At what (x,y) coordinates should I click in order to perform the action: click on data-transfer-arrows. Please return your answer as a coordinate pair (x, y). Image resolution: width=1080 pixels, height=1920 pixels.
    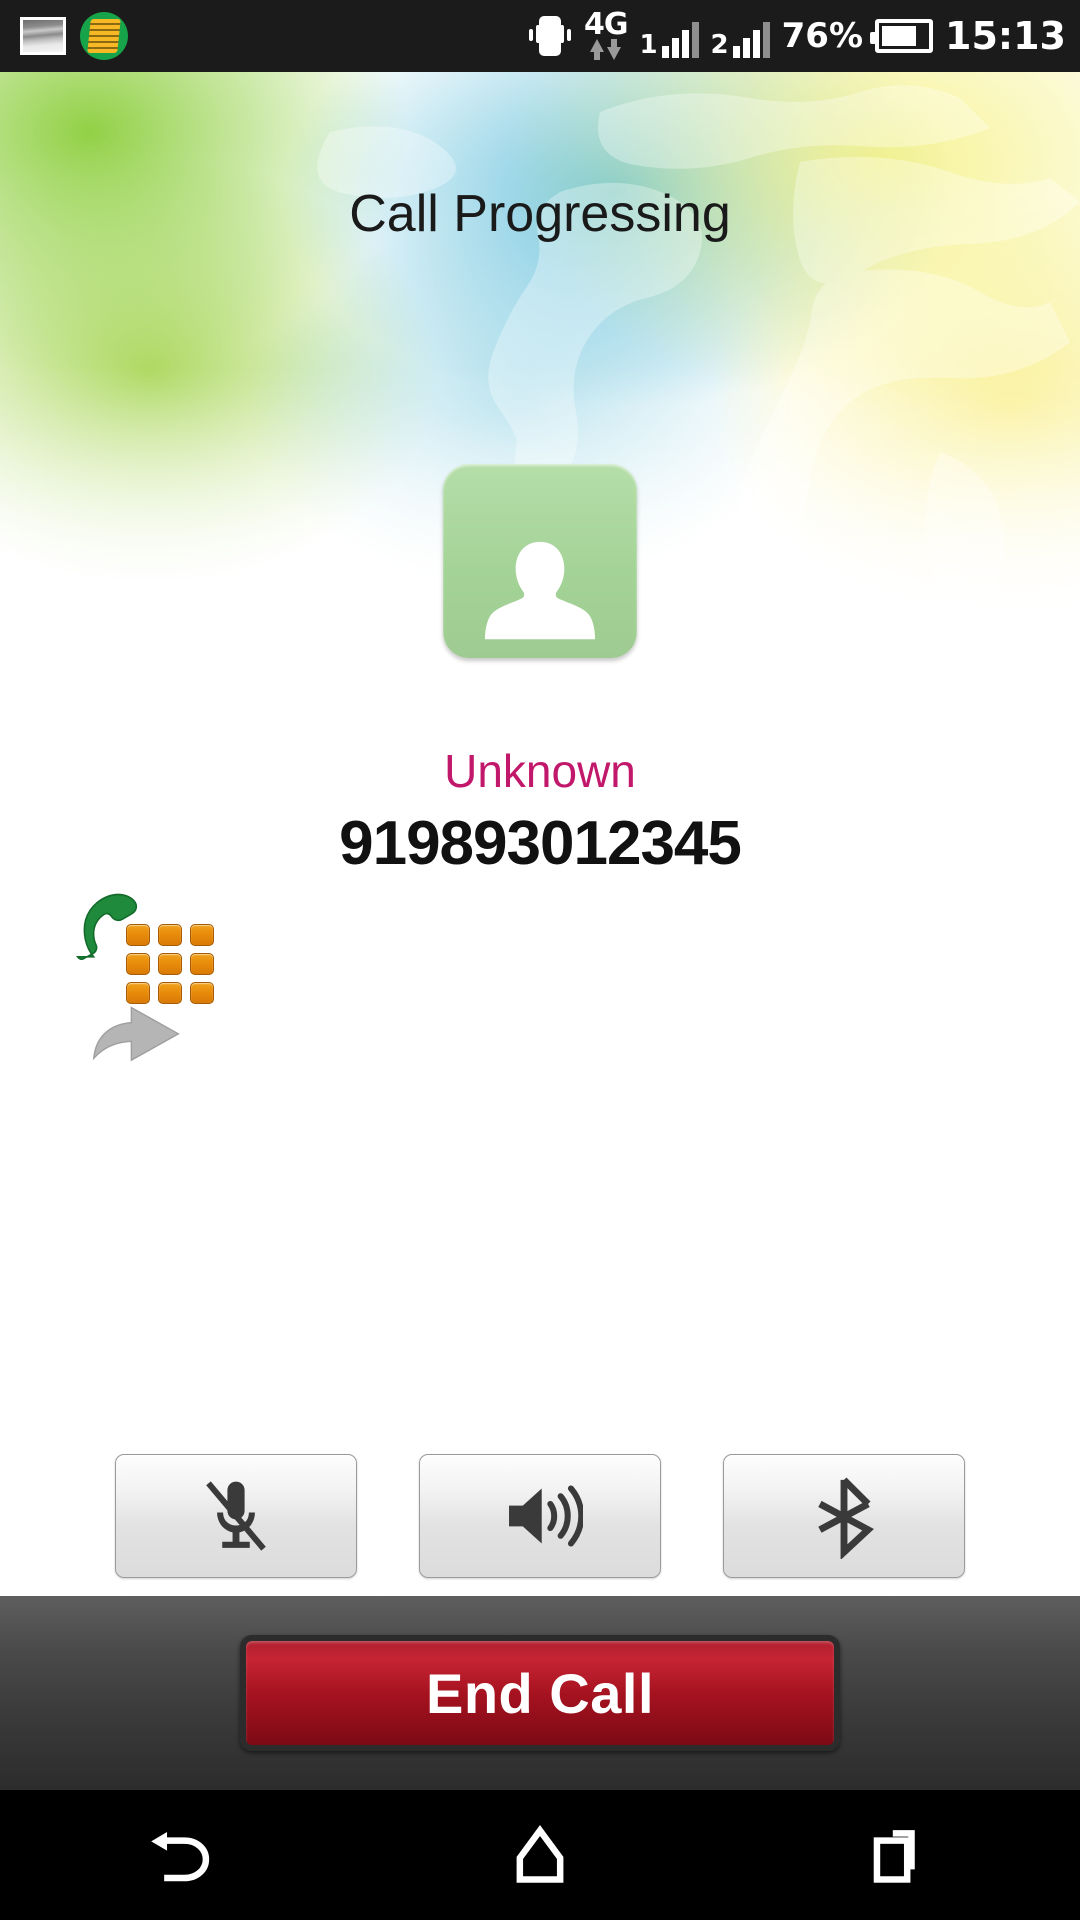
    Looking at the image, I should click on (606, 49).